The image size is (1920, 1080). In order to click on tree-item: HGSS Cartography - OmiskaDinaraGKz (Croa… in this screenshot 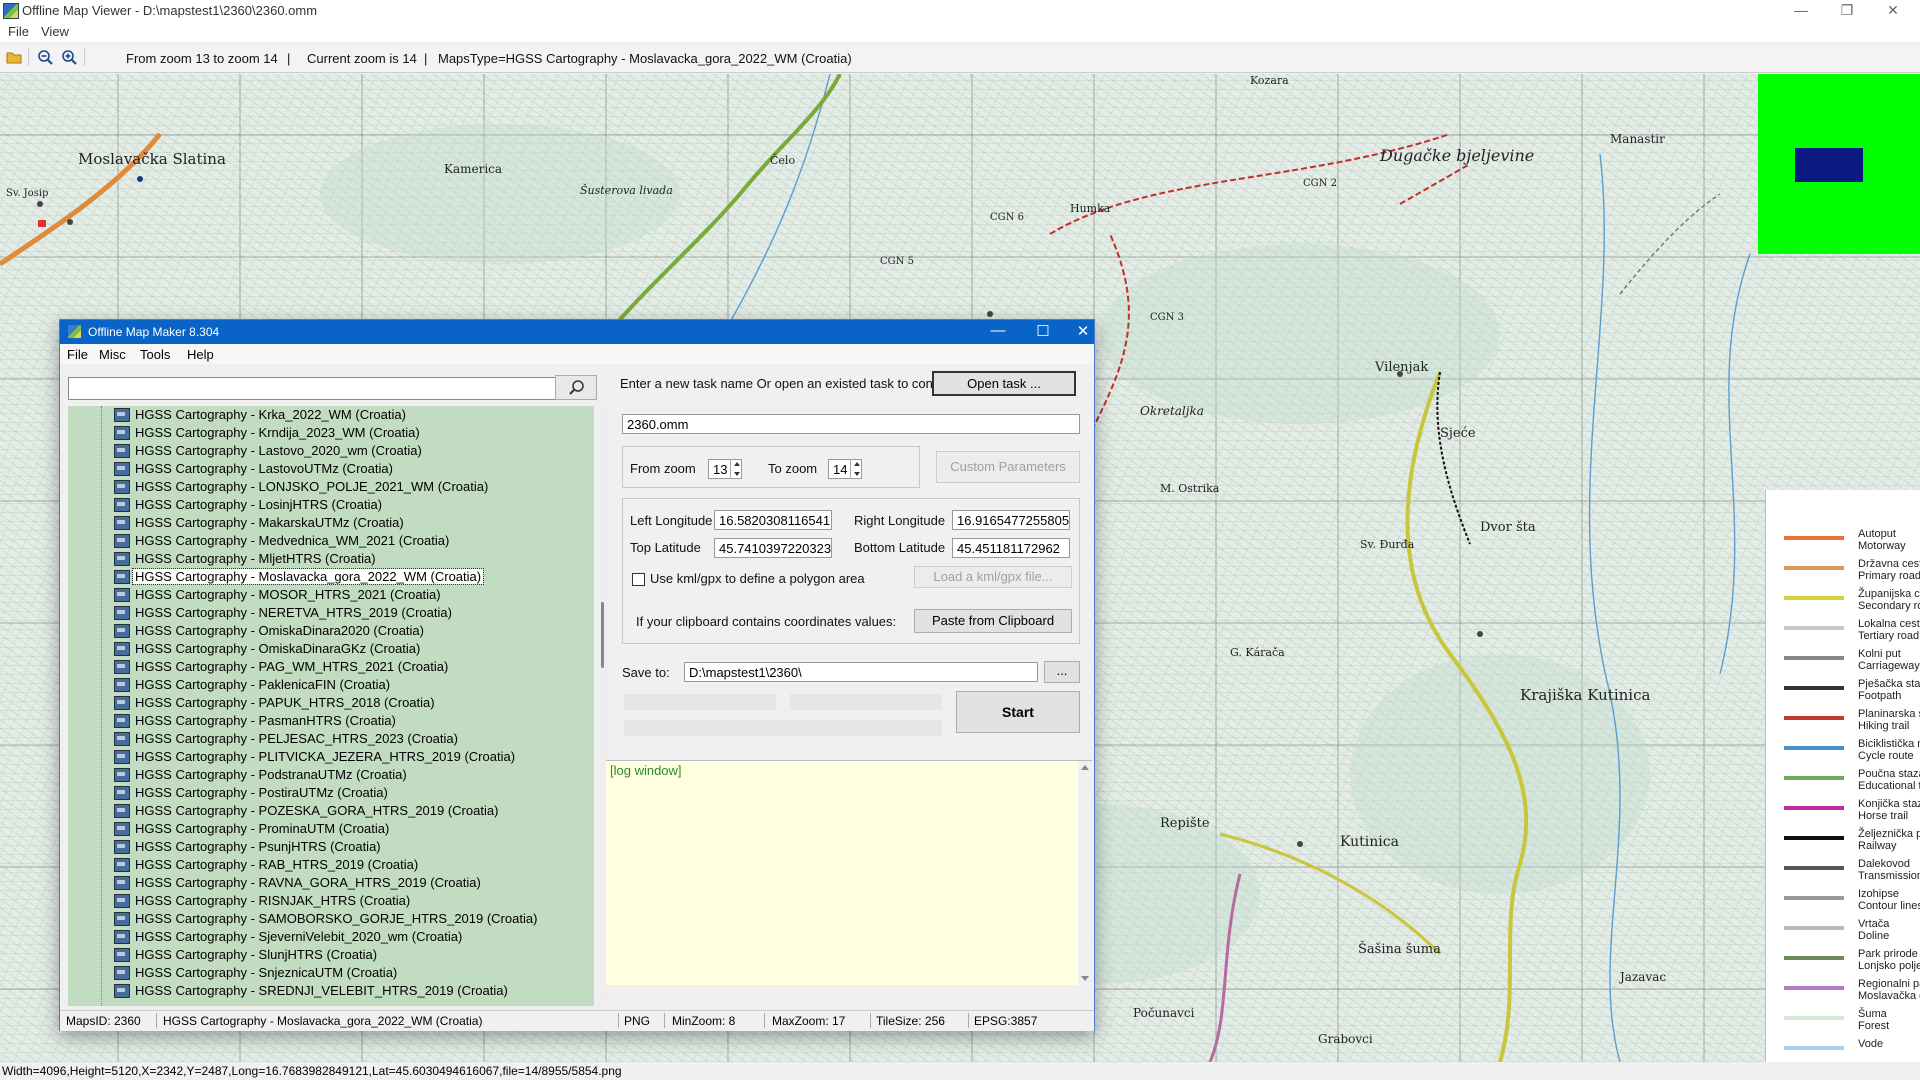, I will do `click(328, 649)`.